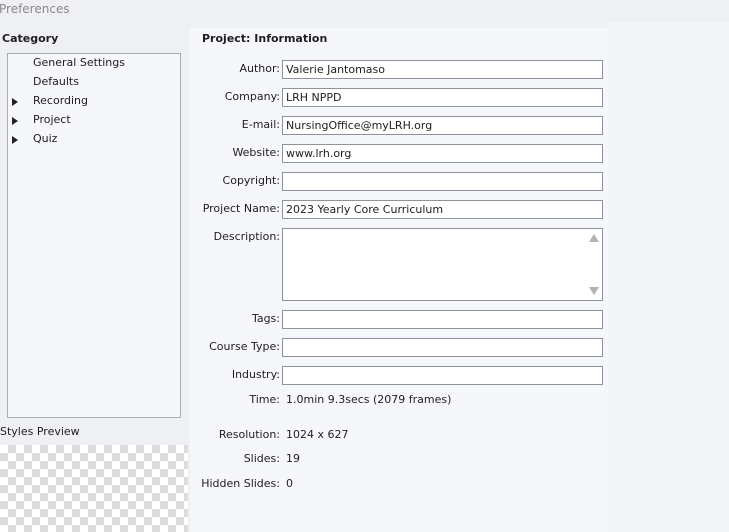 This screenshot has width=729, height=532. What do you see at coordinates (261, 458) in the screenshot?
I see `slides-label: Slides:` at bounding box center [261, 458].